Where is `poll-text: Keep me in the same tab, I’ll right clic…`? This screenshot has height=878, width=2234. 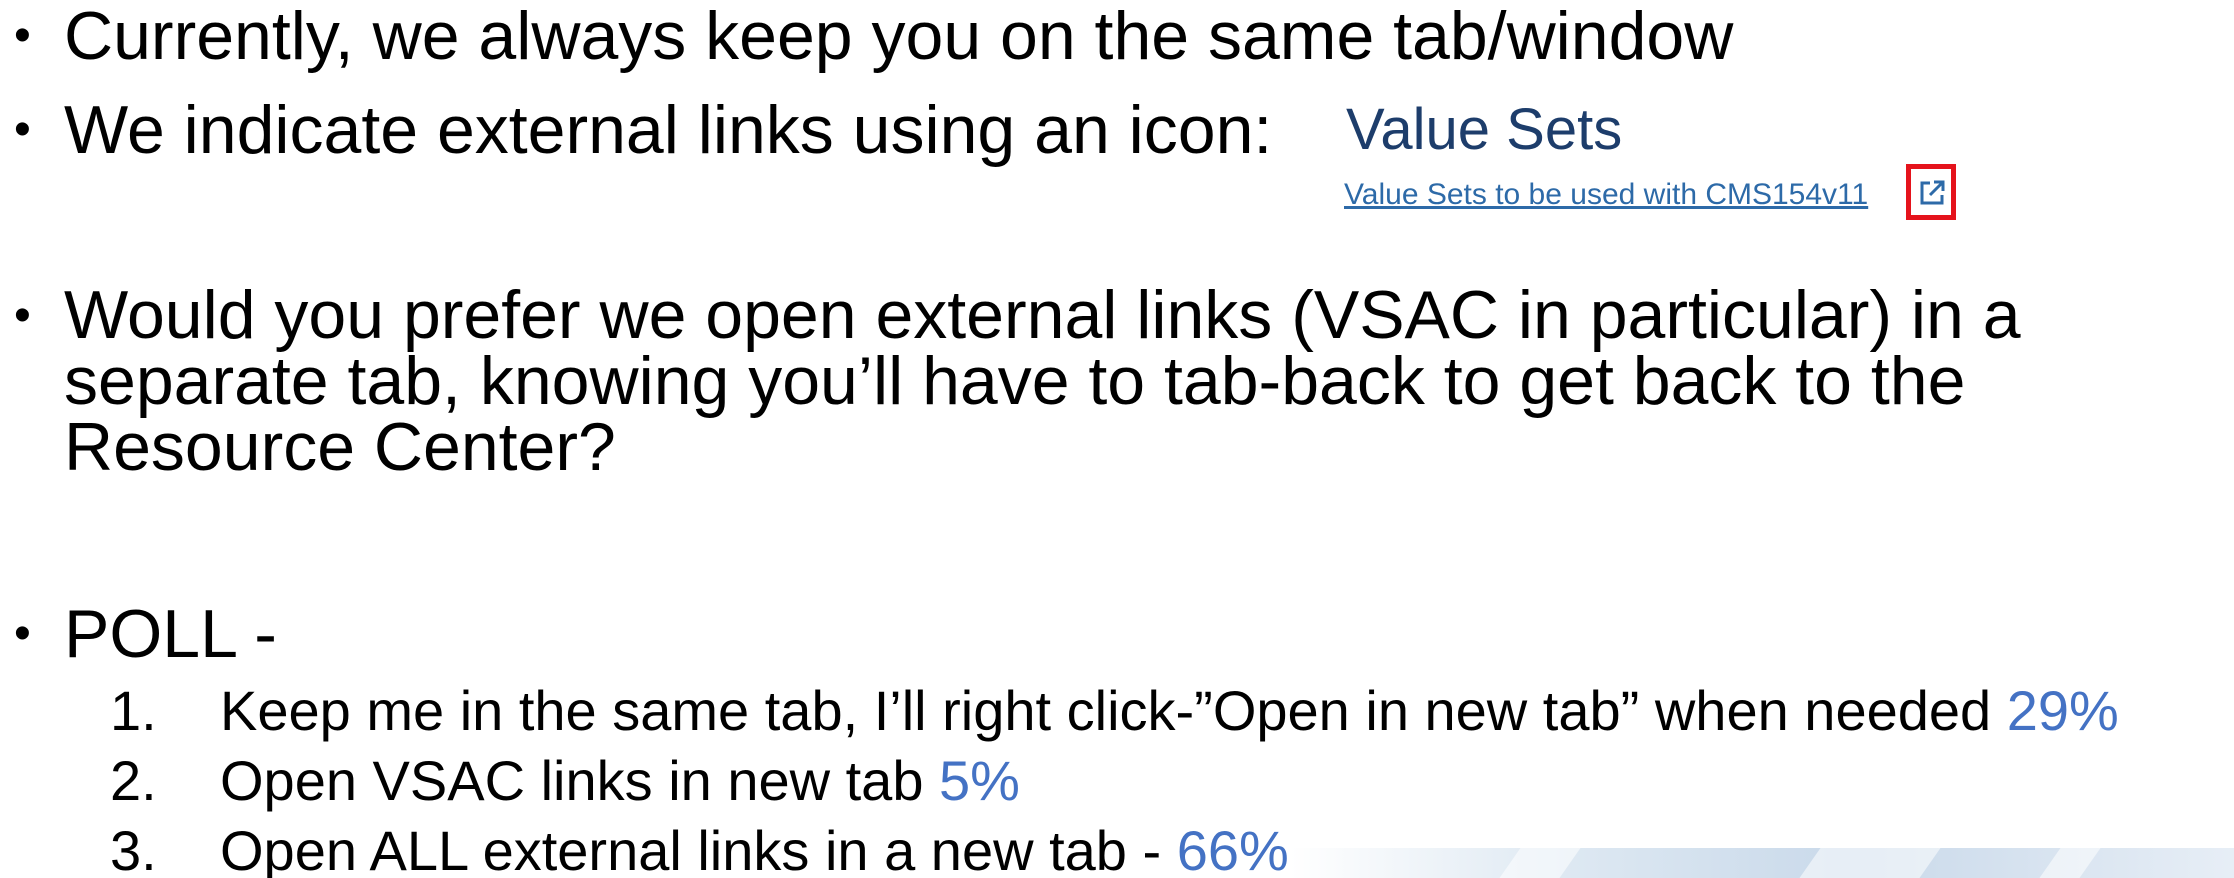
poll-text: Keep me in the same tab, I’ll right clic… is located at coordinates (1169, 711).